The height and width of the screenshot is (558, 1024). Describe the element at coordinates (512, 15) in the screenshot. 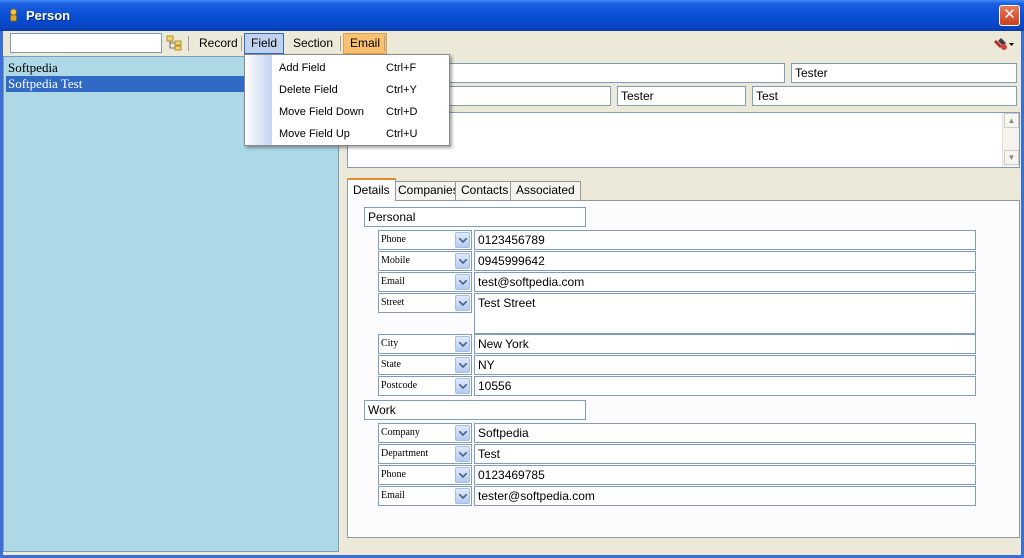

I see `title-bar: Person ✕` at that location.